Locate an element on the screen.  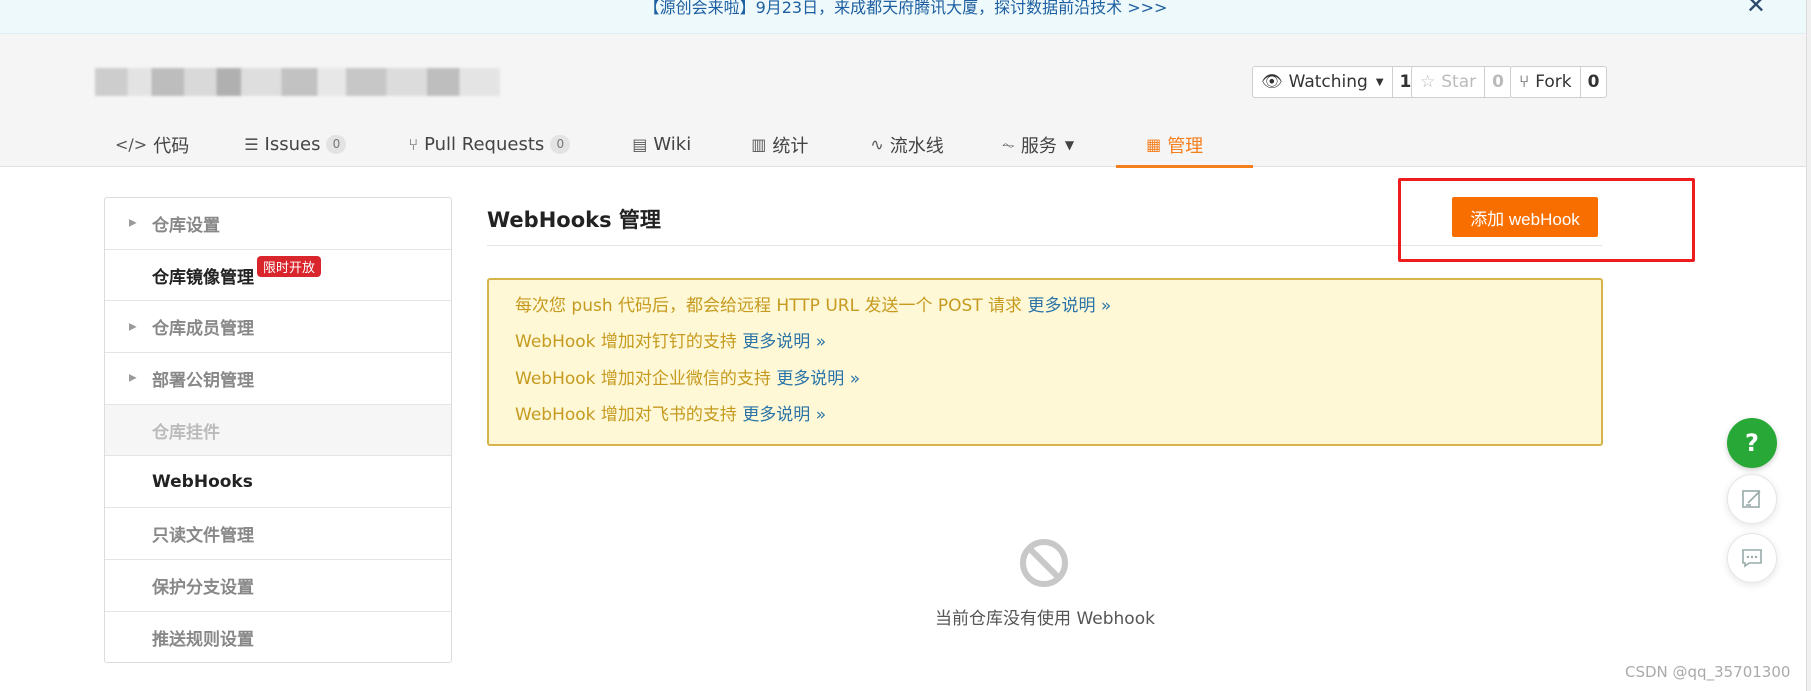
sidebar-item-label: 只读文件管理 is located at coordinates (203, 535).